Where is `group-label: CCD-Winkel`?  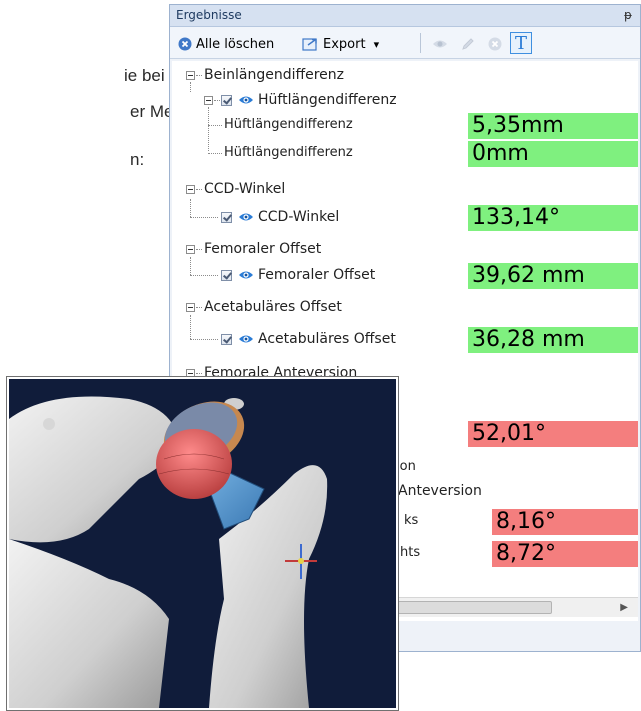 group-label: CCD-Winkel is located at coordinates (245, 189).